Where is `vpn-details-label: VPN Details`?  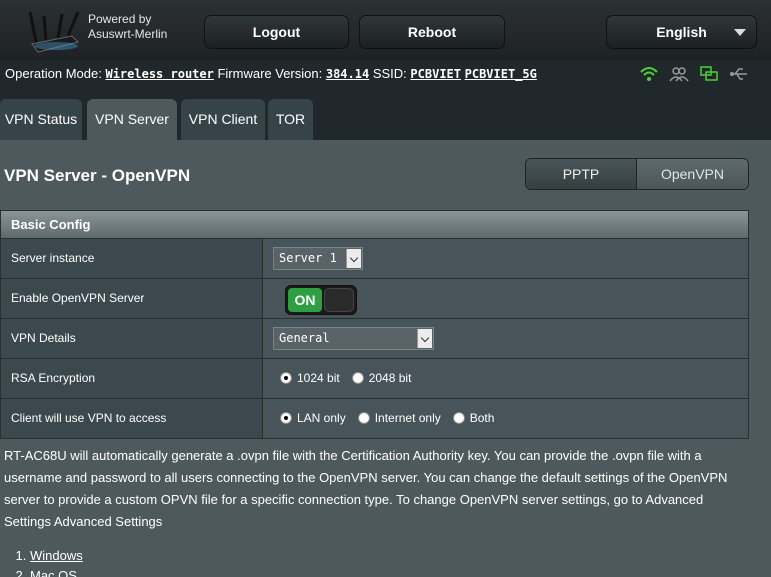
vpn-details-label: VPN Details is located at coordinates (132, 338).